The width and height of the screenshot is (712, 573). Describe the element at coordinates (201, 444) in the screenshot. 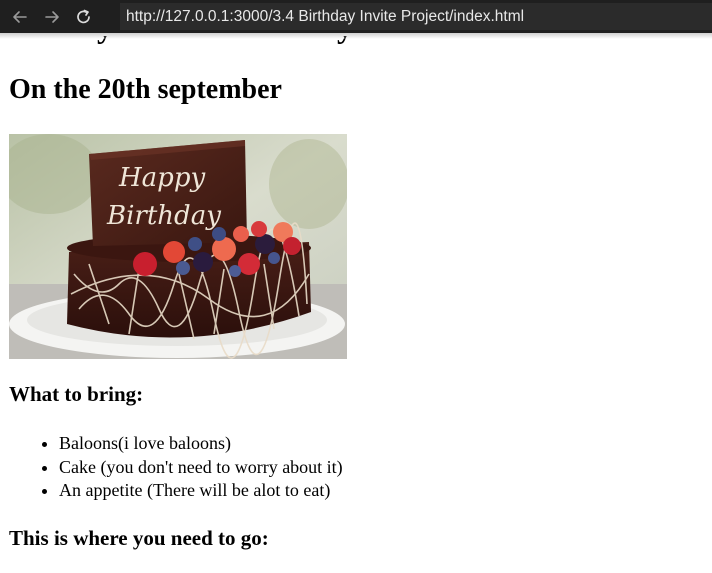

I see `list-item: Baloons(i love baloons)` at that location.